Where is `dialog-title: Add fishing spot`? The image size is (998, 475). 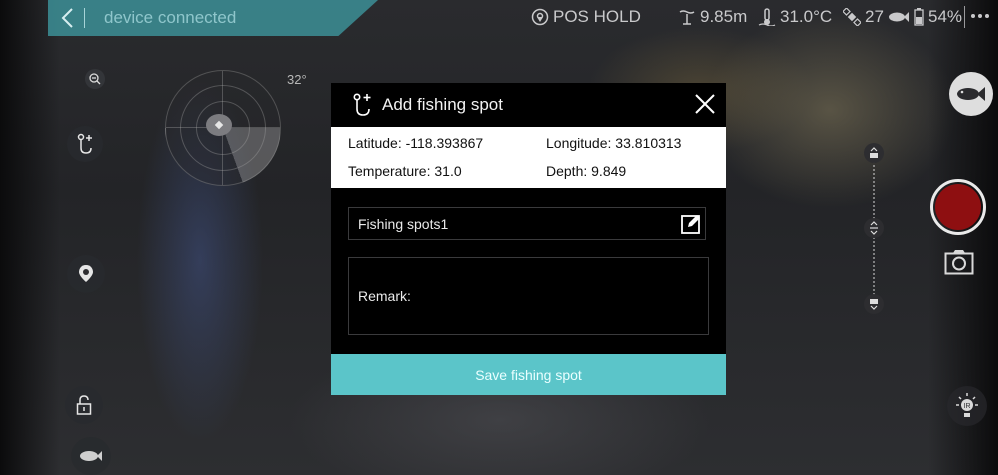
dialog-title: Add fishing spot is located at coordinates (442, 104).